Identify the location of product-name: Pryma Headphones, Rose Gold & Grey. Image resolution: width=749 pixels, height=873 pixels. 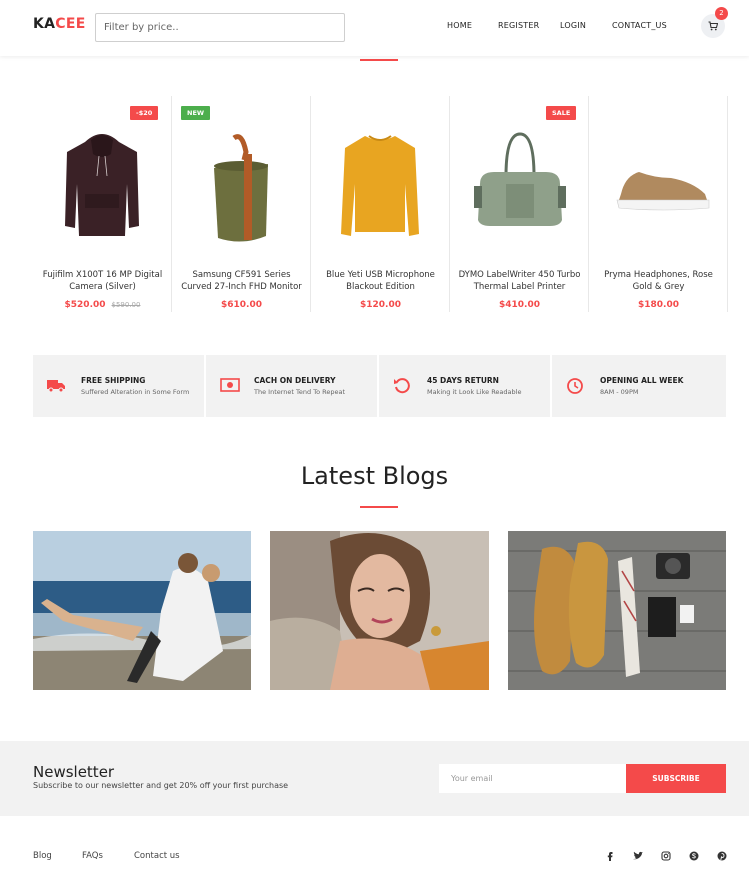
(658, 281).